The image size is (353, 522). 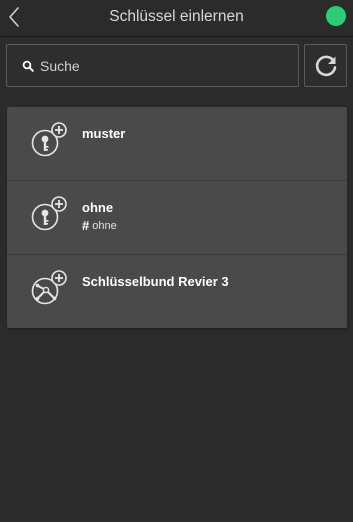 I want to click on back-button, so click(x=14, y=17).